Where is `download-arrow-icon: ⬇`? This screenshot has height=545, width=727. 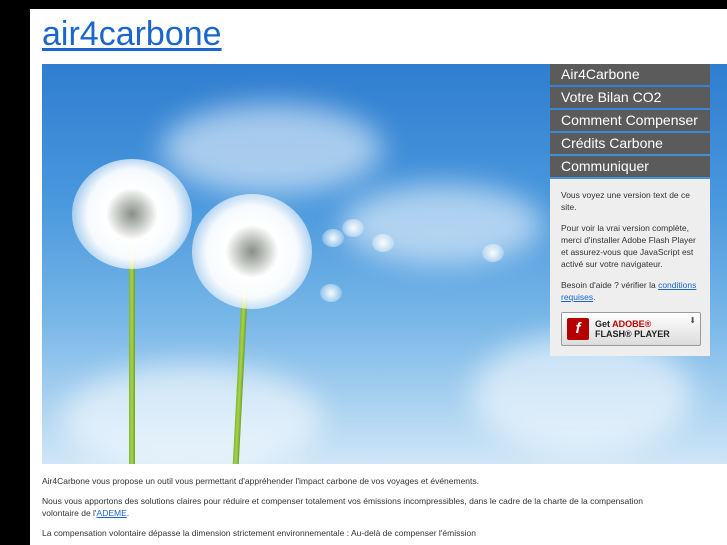
download-arrow-icon: ⬇ is located at coordinates (692, 320).